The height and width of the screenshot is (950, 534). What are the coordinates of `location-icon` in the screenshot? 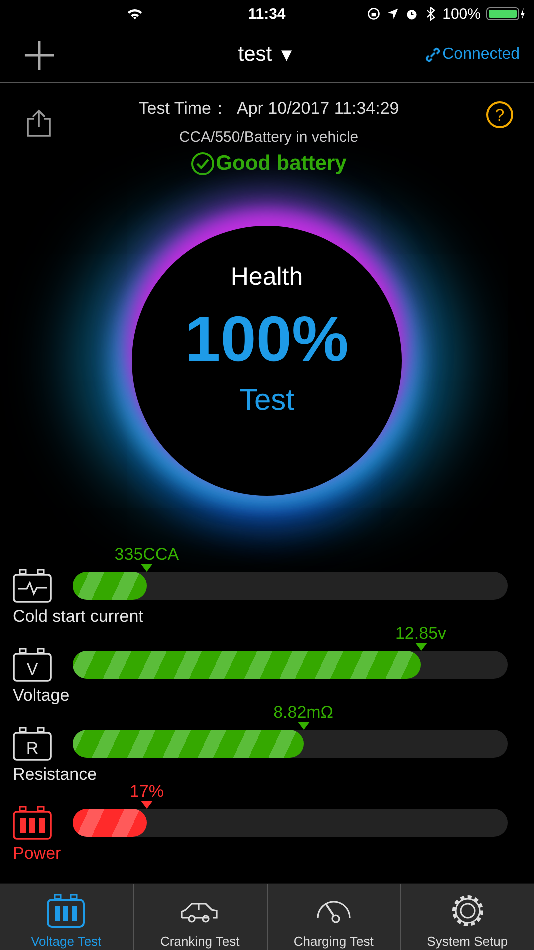 It's located at (393, 14).